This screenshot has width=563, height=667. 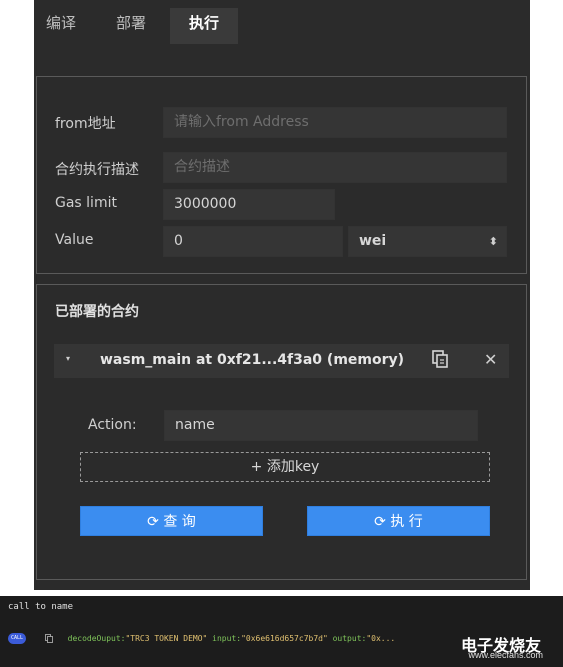 I want to click on call-badge: CALL, so click(x=17, y=638).